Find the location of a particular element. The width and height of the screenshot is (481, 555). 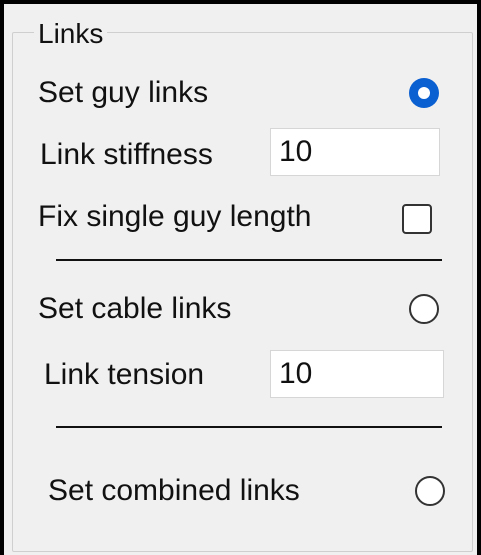

link-tension-input is located at coordinates (357, 374).